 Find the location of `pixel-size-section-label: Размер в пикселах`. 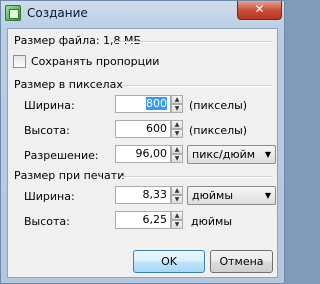

pixel-size-section-label: Размер в пикселах is located at coordinates (68, 84).